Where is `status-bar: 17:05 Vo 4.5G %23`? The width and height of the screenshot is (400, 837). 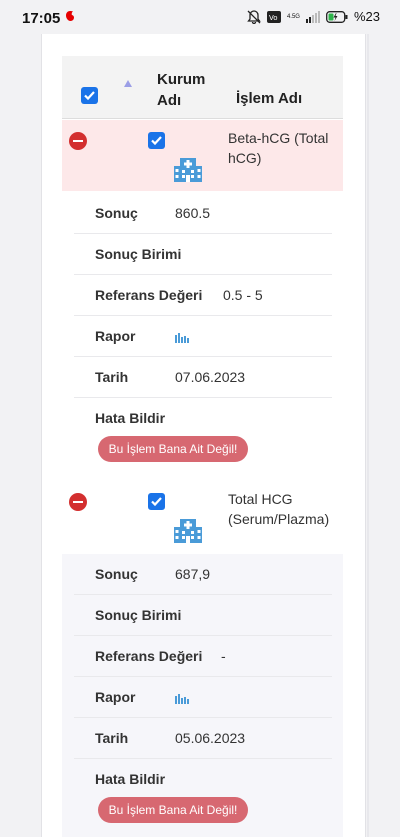 status-bar: 17:05 Vo 4.5G %23 is located at coordinates (200, 17).